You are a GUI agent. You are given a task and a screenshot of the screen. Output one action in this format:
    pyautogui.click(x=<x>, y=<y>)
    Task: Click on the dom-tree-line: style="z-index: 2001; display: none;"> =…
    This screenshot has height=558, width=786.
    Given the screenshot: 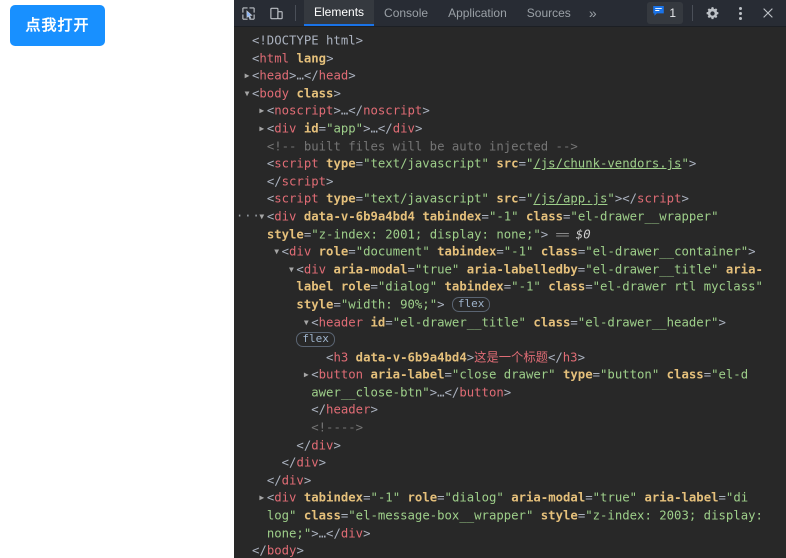 What is the action you would take?
    pyautogui.click(x=510, y=235)
    